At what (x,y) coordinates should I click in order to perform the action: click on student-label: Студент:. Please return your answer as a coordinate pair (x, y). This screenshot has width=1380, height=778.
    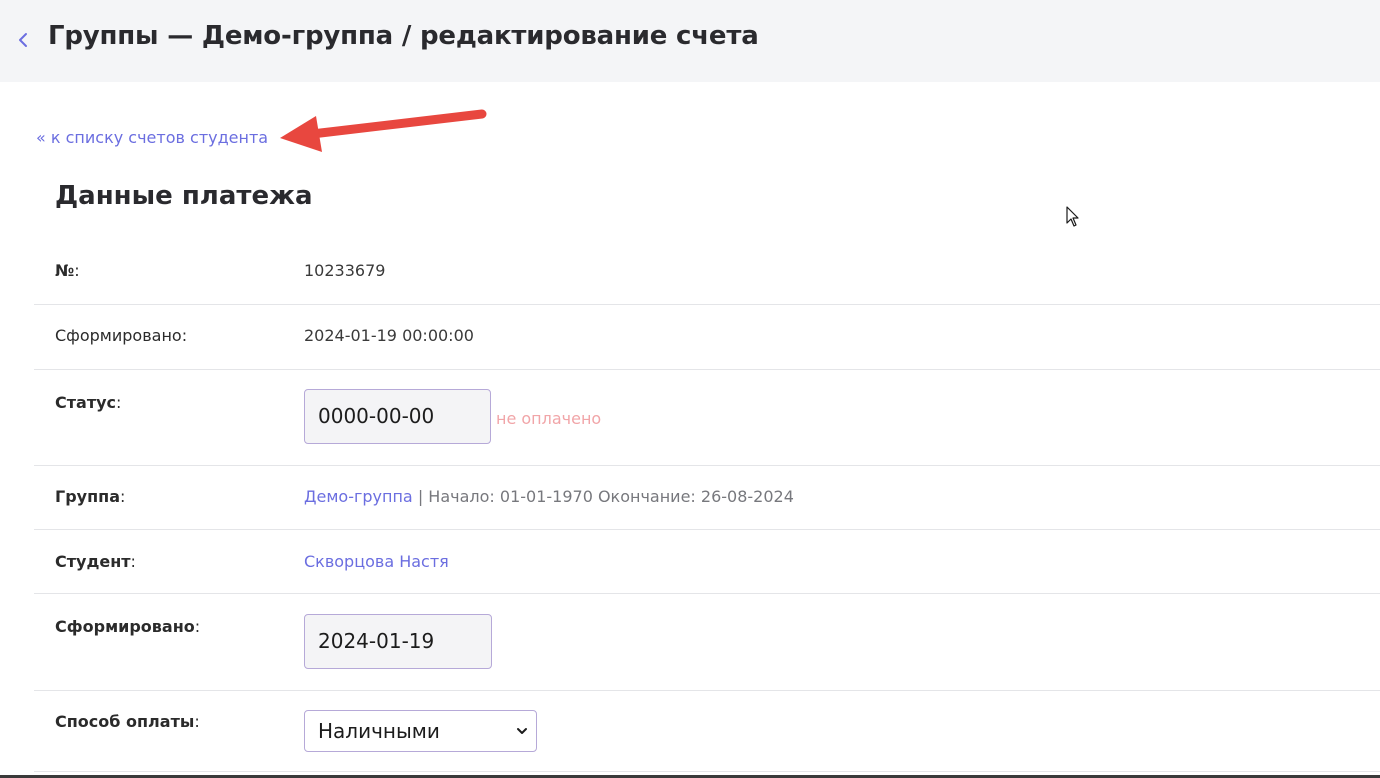
    Looking at the image, I should click on (95, 561).